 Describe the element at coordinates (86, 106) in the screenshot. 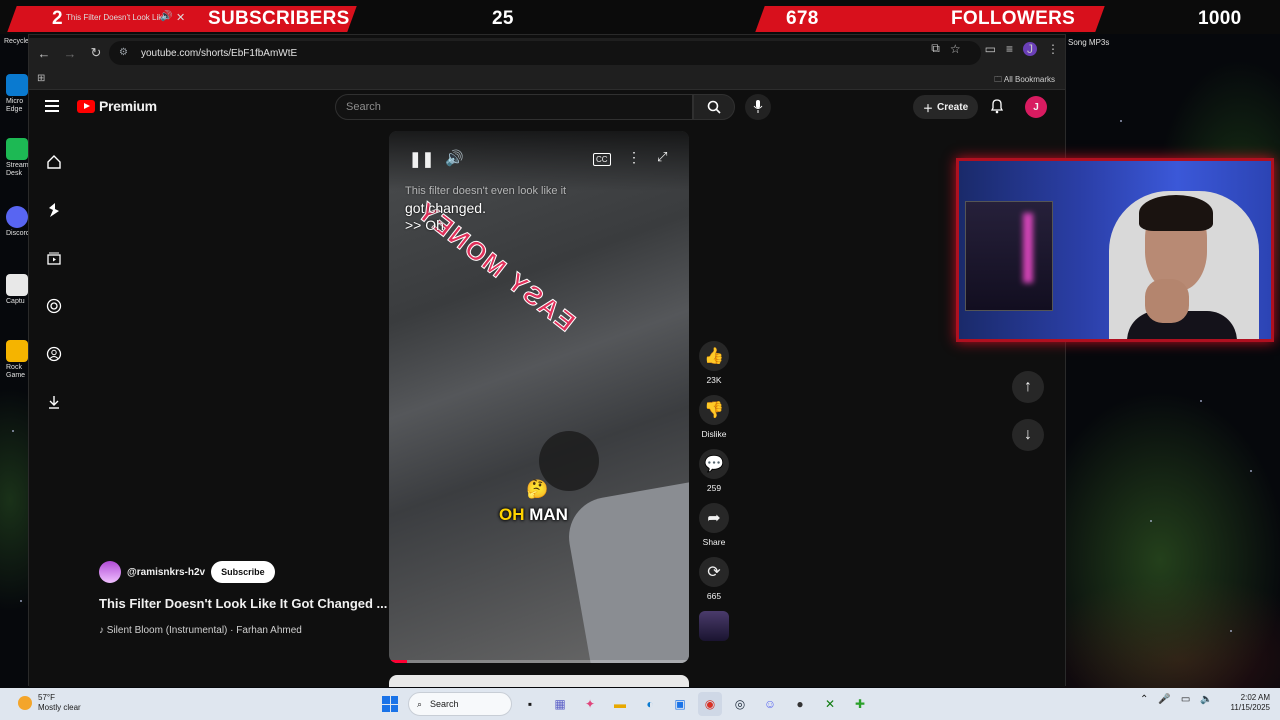

I see `youtube-play-icon` at that location.